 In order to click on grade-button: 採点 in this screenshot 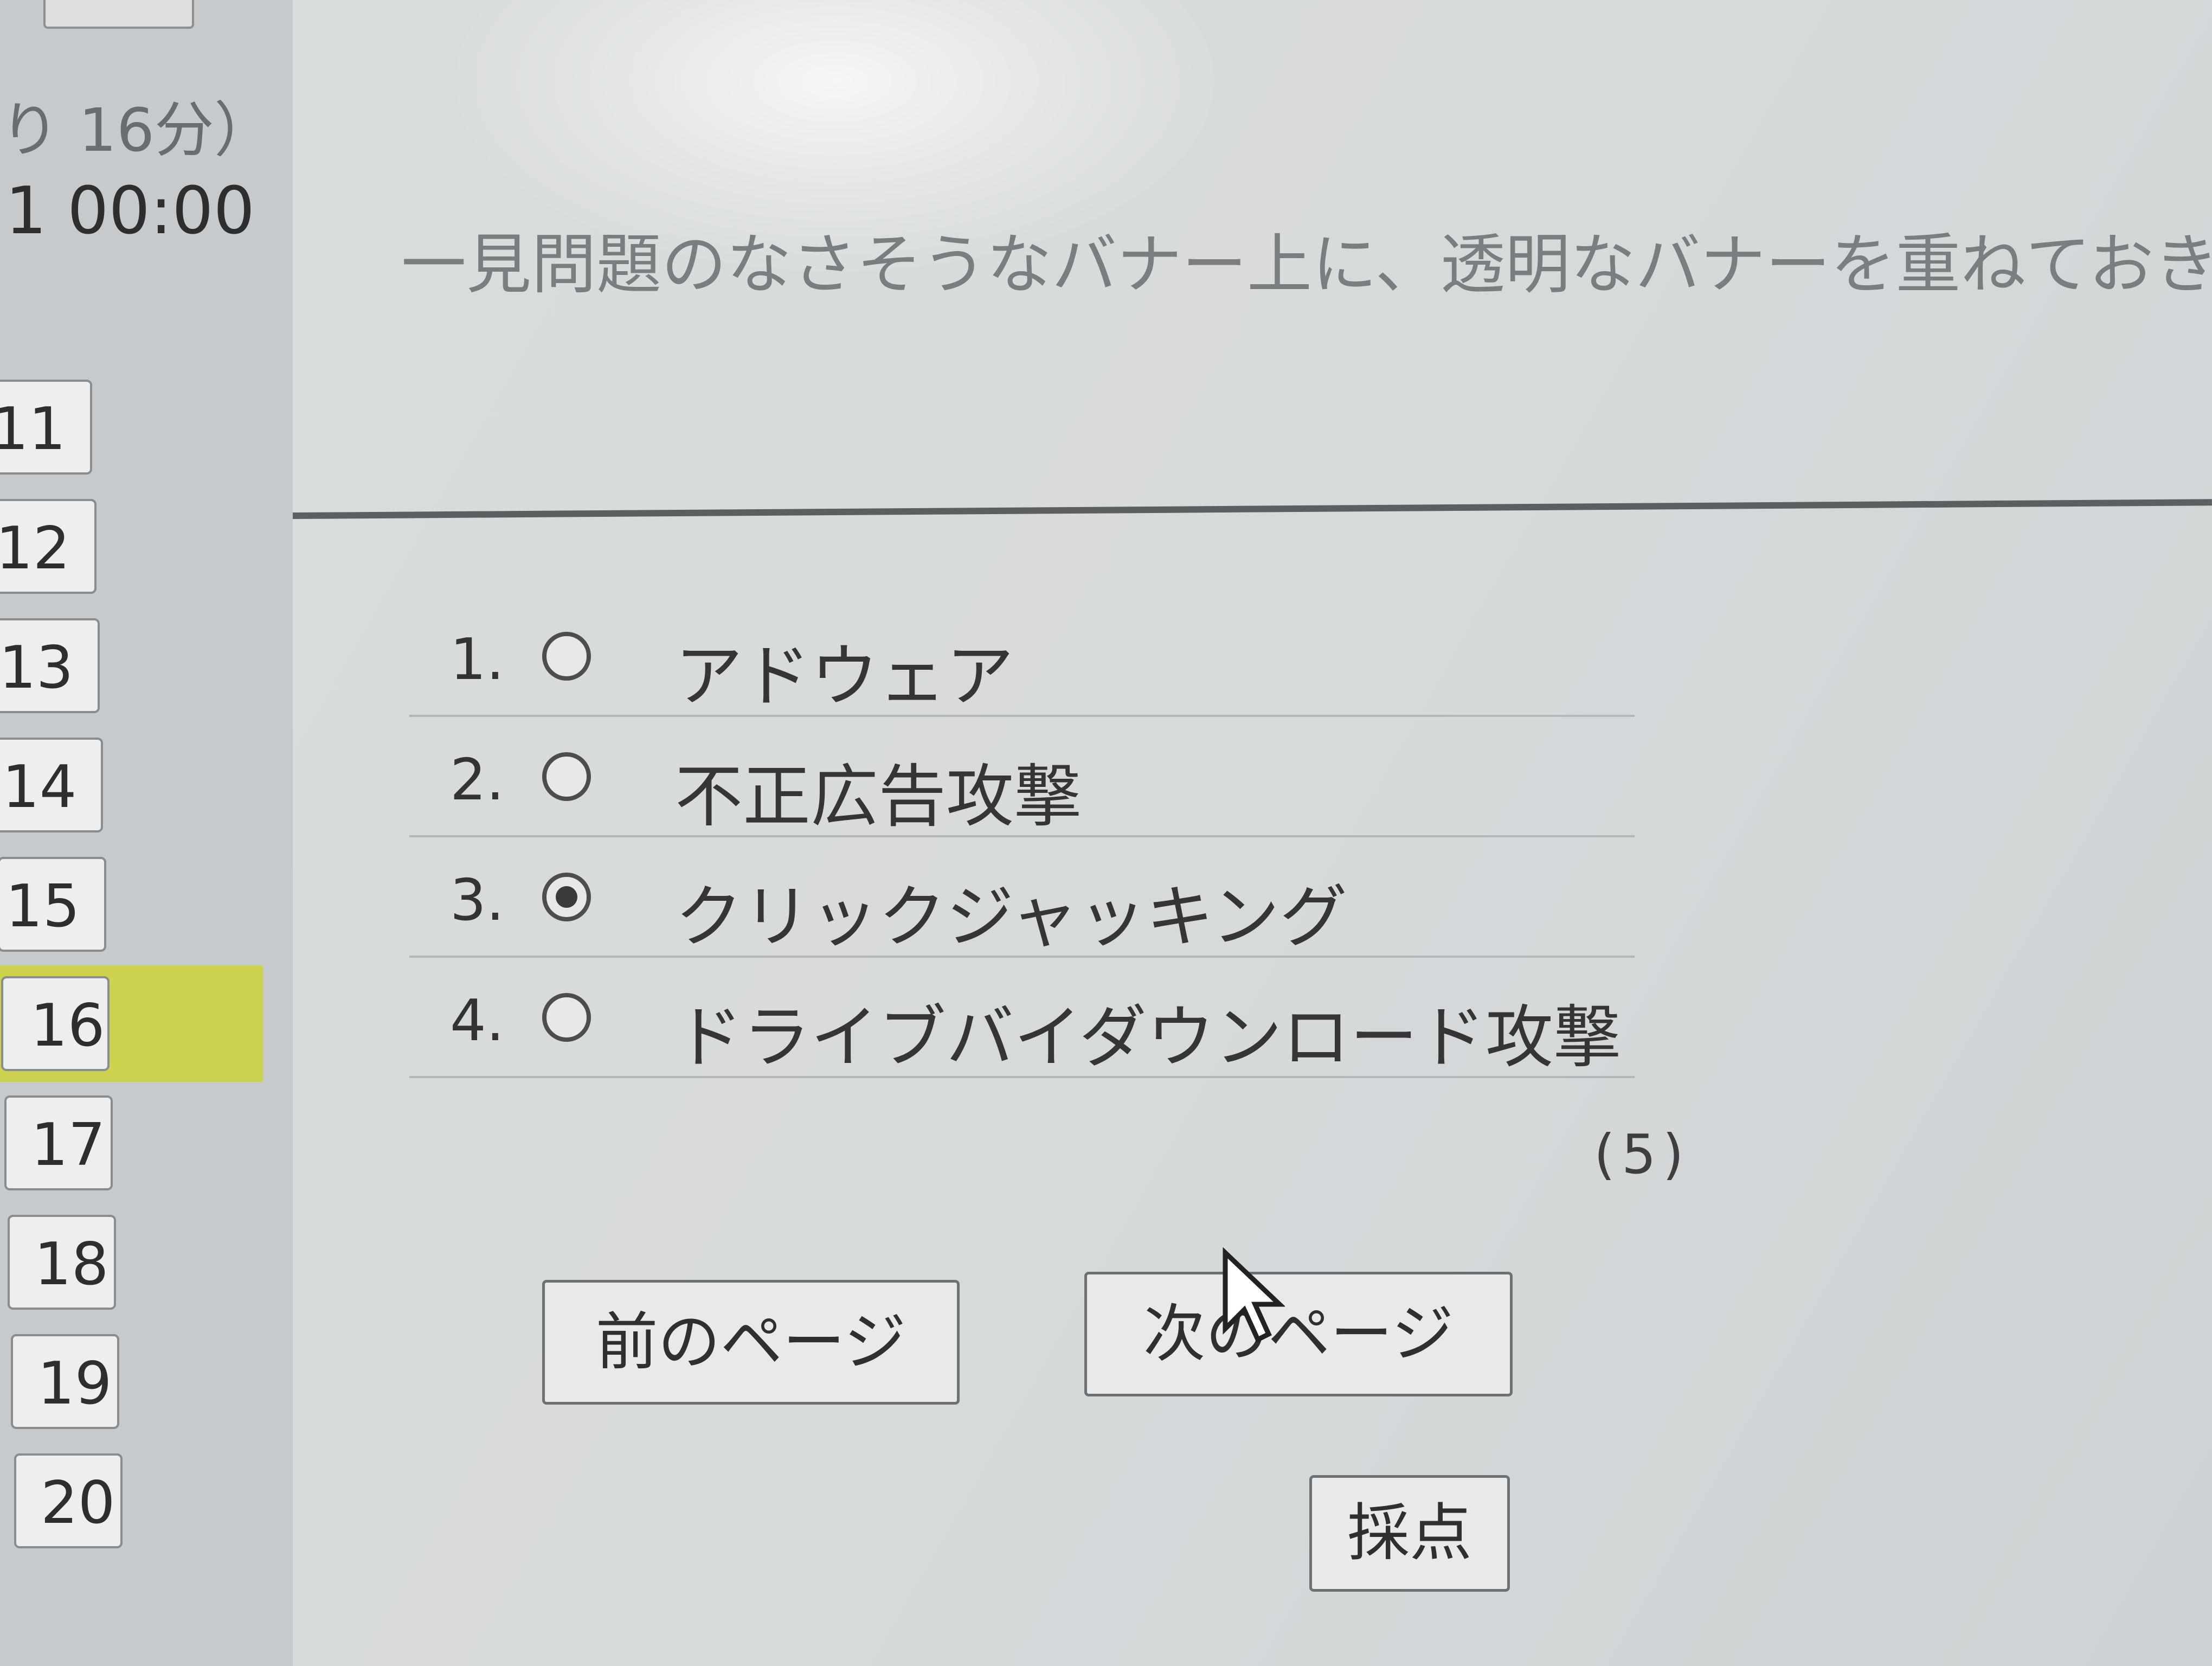, I will do `click(1409, 1534)`.